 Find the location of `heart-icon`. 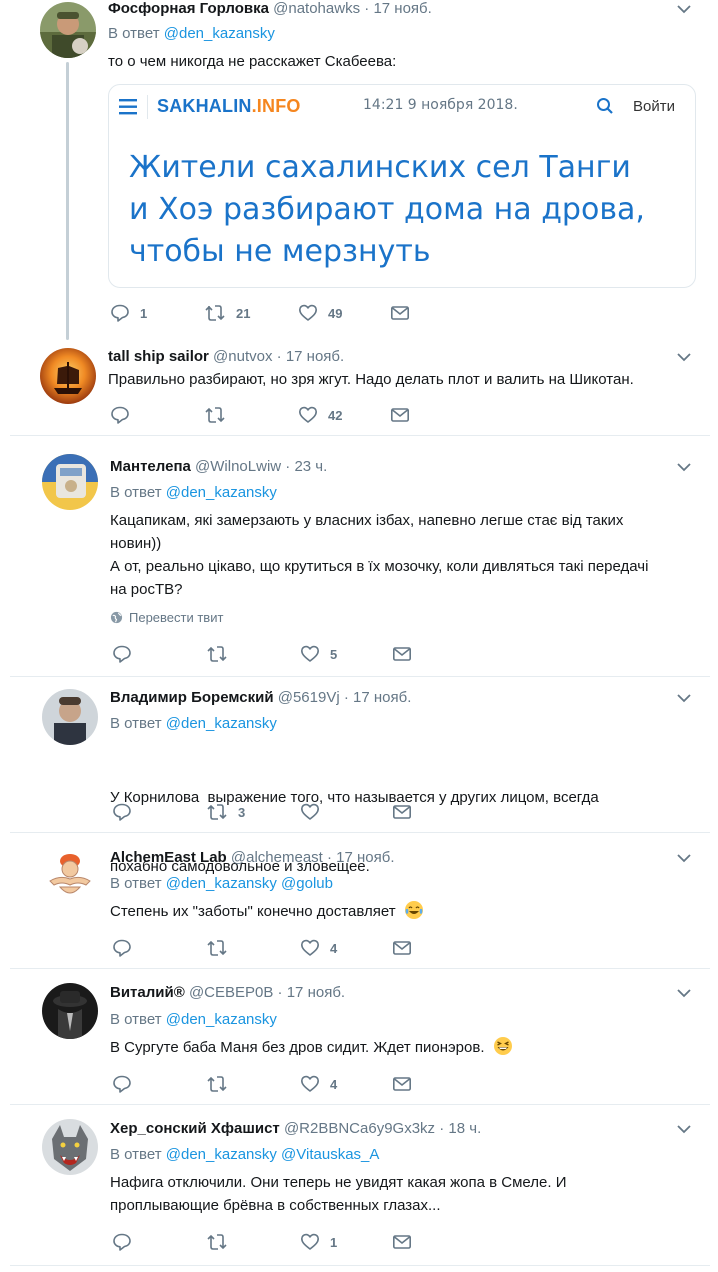

heart-icon is located at coordinates (310, 947).